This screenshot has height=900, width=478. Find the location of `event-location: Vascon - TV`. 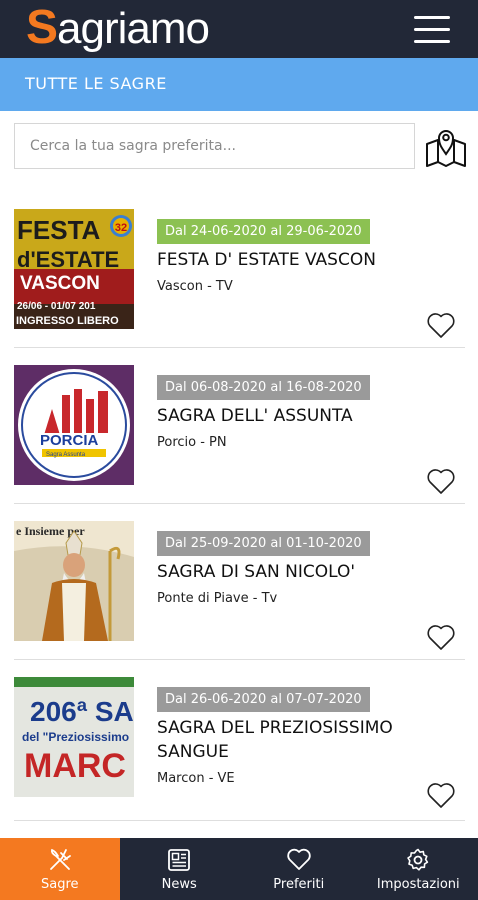

event-location: Vascon - TV is located at coordinates (195, 286).